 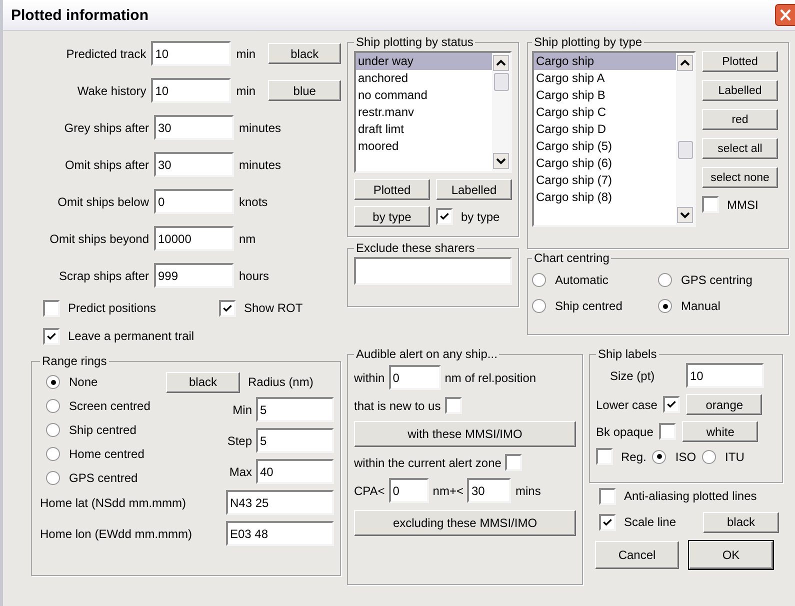 I want to click on field-label: Omit ships below, so click(x=103, y=201).